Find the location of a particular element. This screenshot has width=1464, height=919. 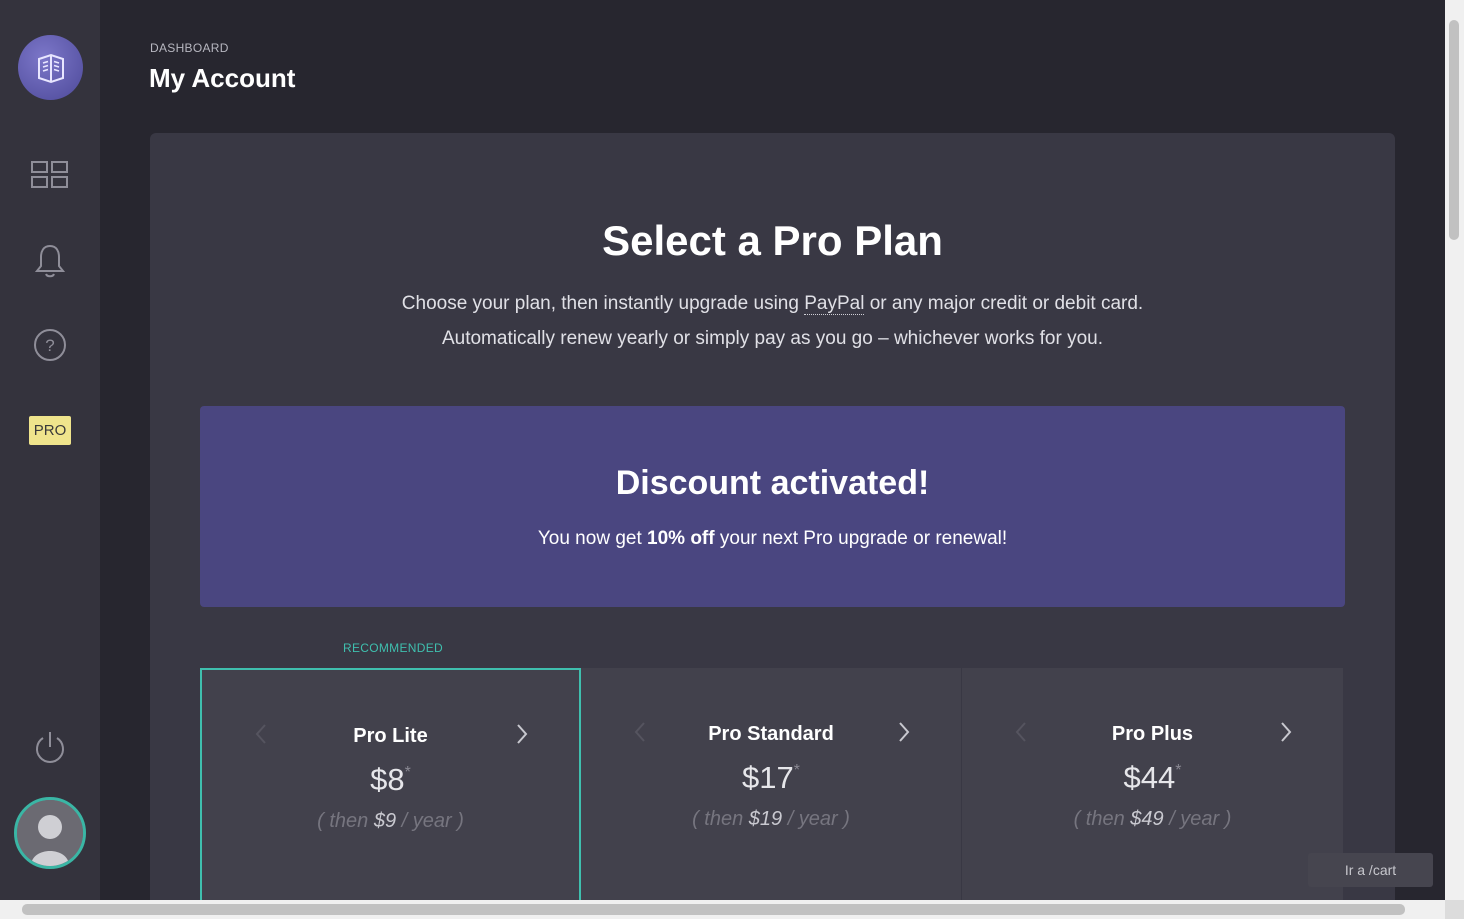

plan-price: $8* is located at coordinates (390, 780).